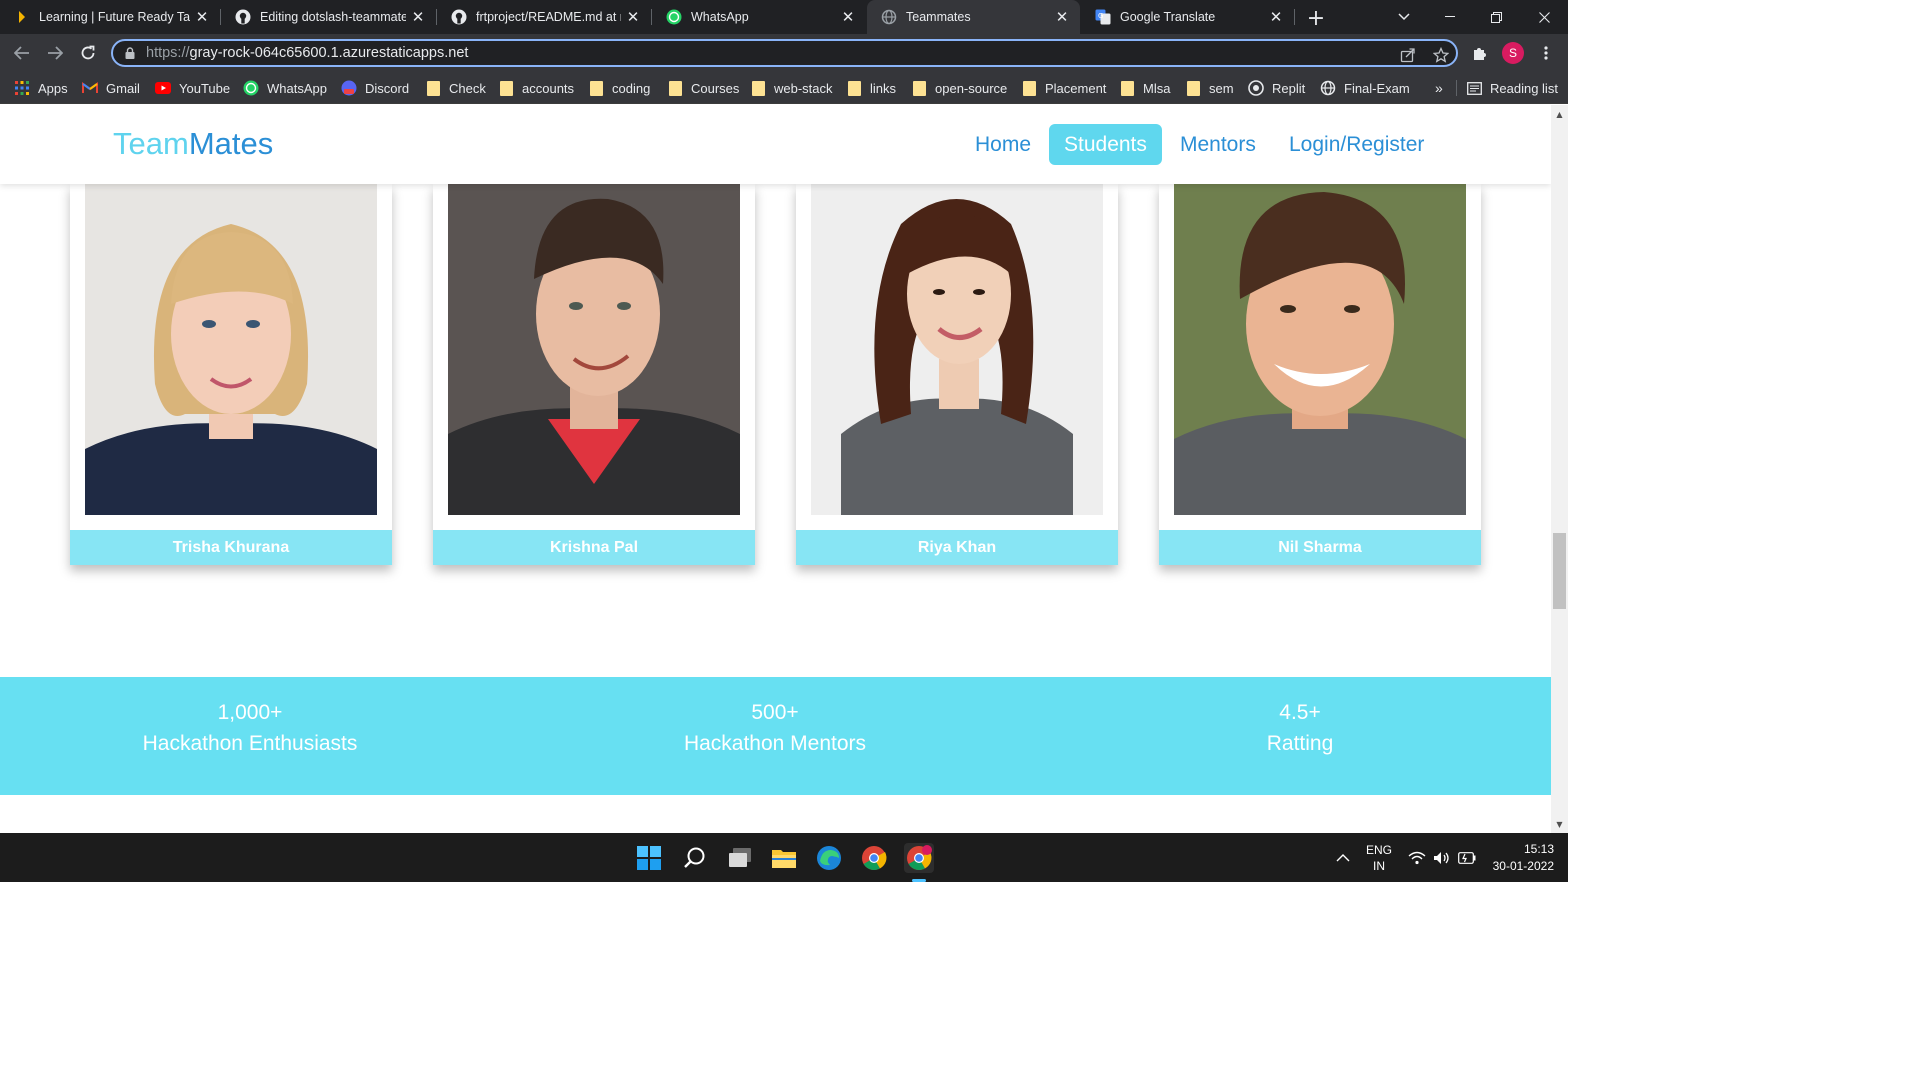 This screenshot has width=1920, height=1080. I want to click on bookmark-folder-coding: coding, so click(619, 88).